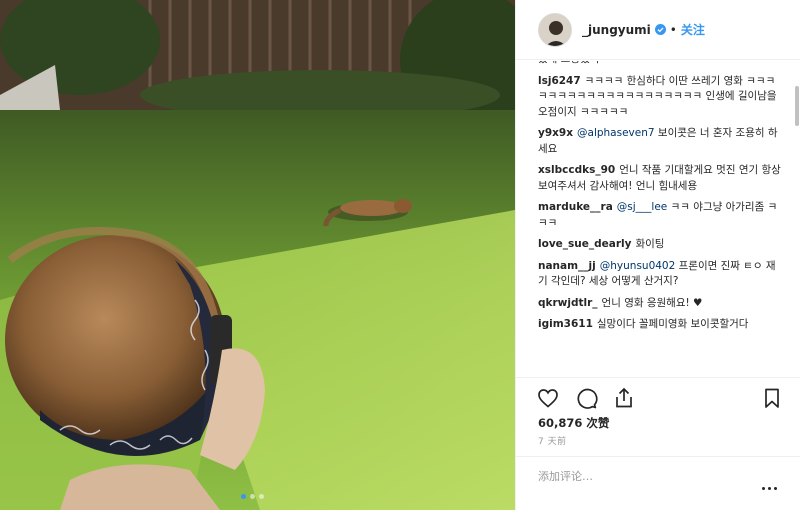 This screenshot has height=510, width=800. I want to click on more-options-icon, so click(772, 488).